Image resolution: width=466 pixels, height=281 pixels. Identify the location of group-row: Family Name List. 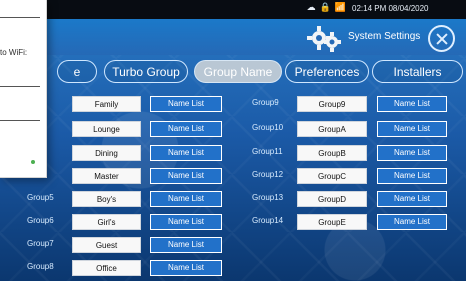
(130, 104).